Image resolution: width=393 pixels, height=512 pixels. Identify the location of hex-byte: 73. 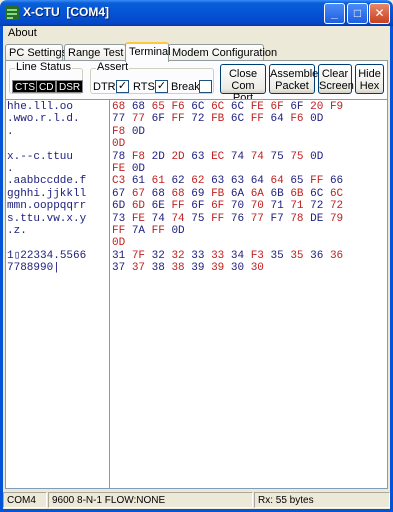
(119, 218).